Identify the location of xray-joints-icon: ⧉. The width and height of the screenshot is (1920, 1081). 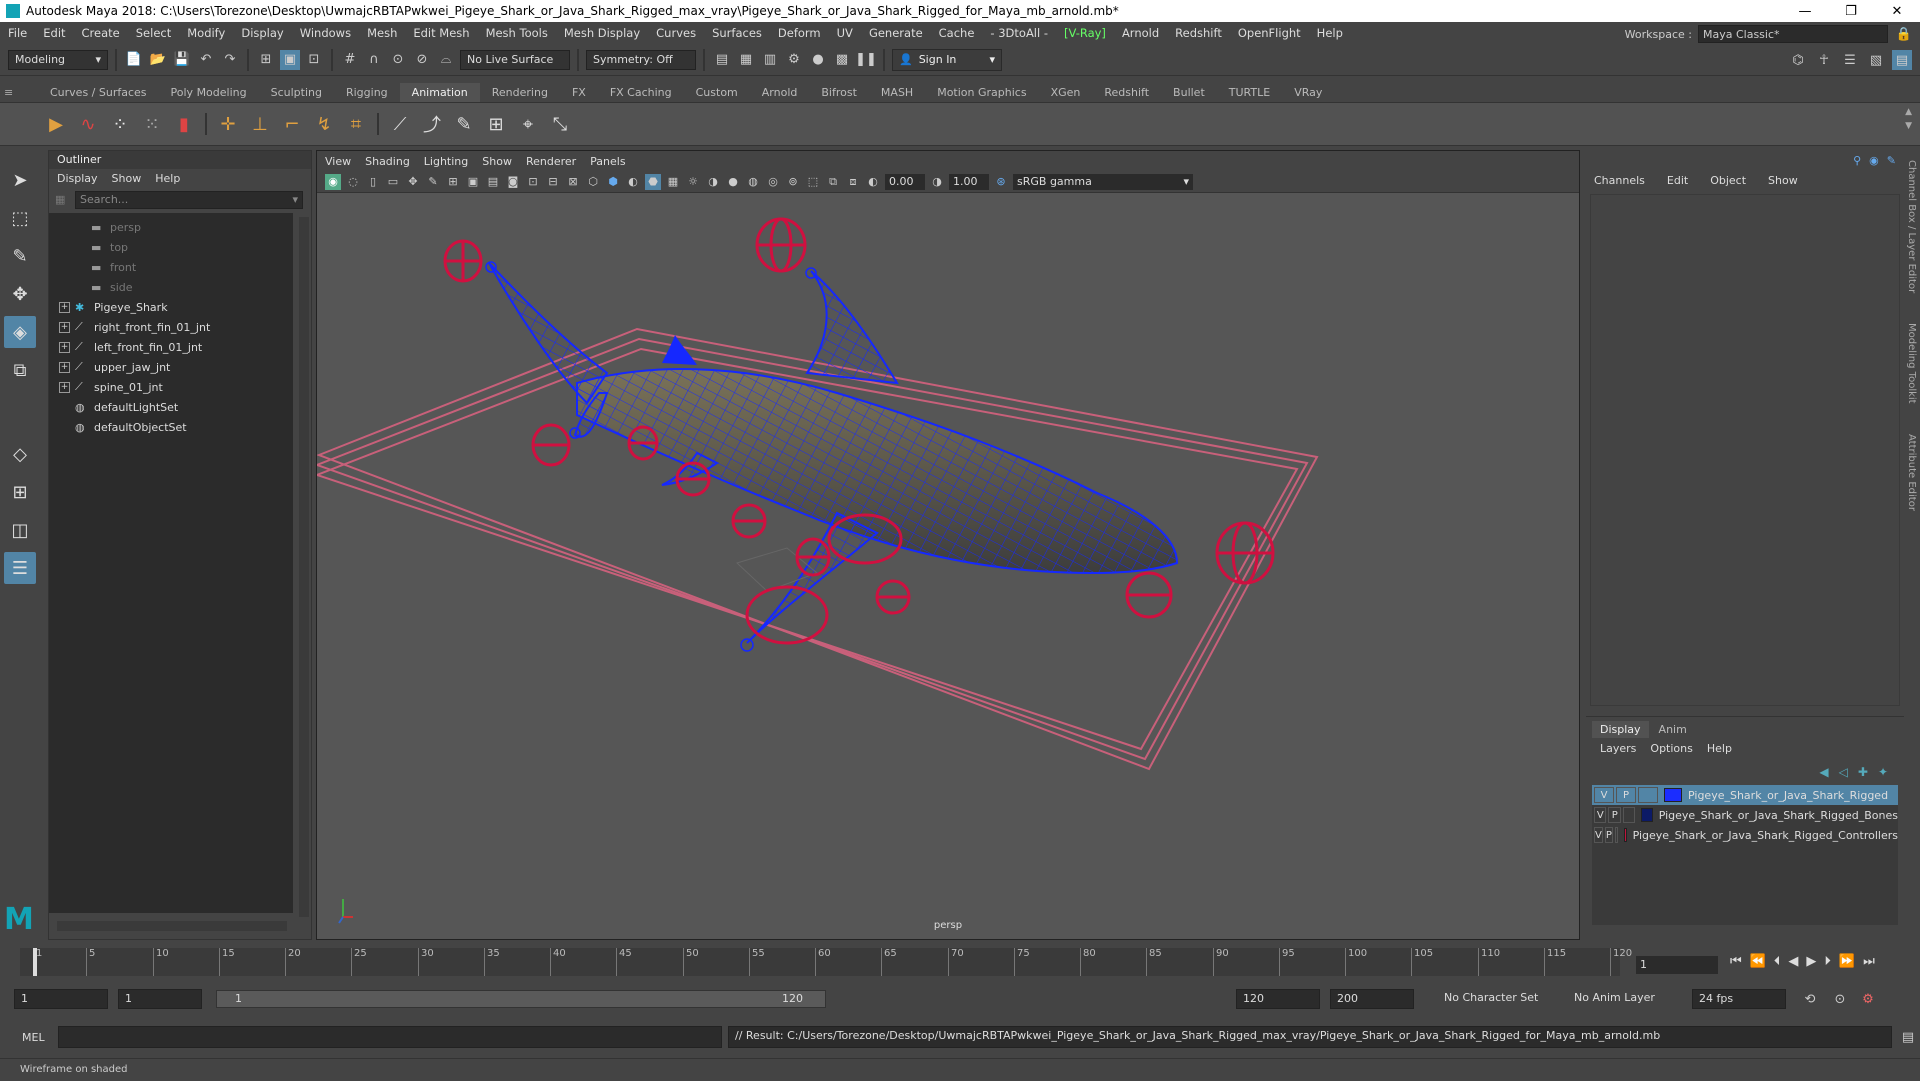
(833, 182).